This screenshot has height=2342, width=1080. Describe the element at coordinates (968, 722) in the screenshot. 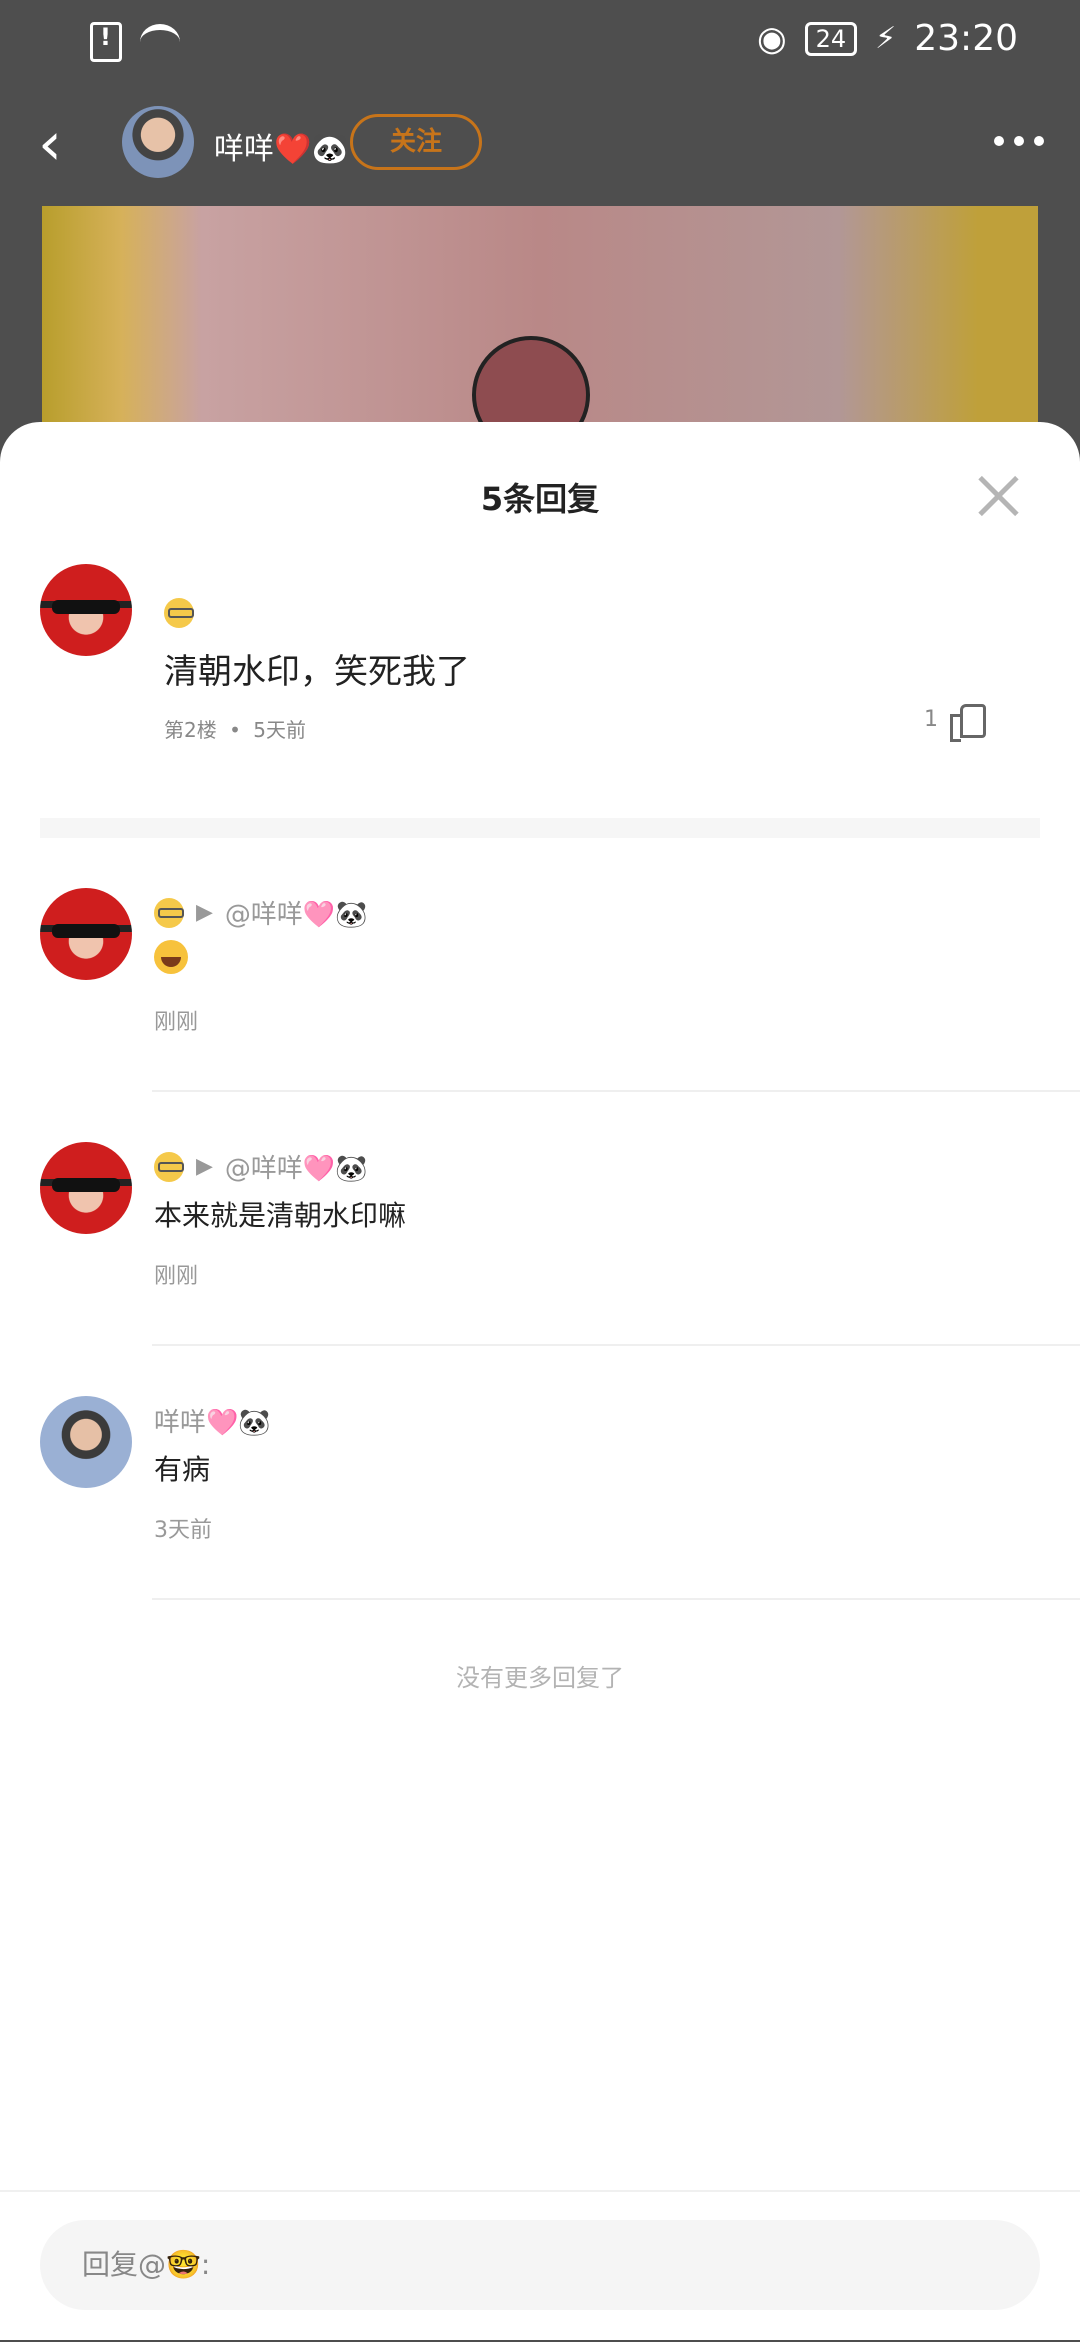

I see `thumbs-up-icon` at that location.